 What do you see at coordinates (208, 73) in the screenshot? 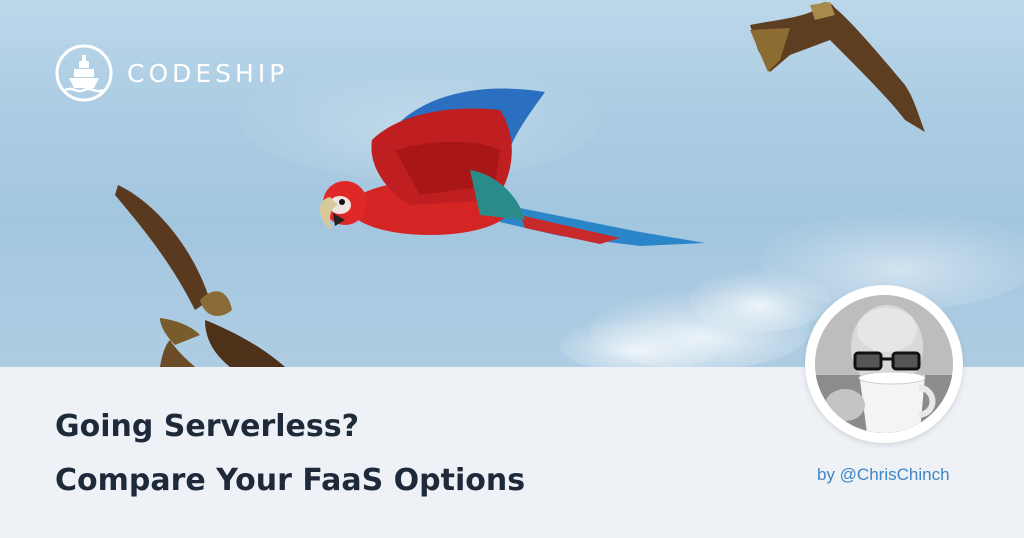
I see `brand-name: CODESHIP` at bounding box center [208, 73].